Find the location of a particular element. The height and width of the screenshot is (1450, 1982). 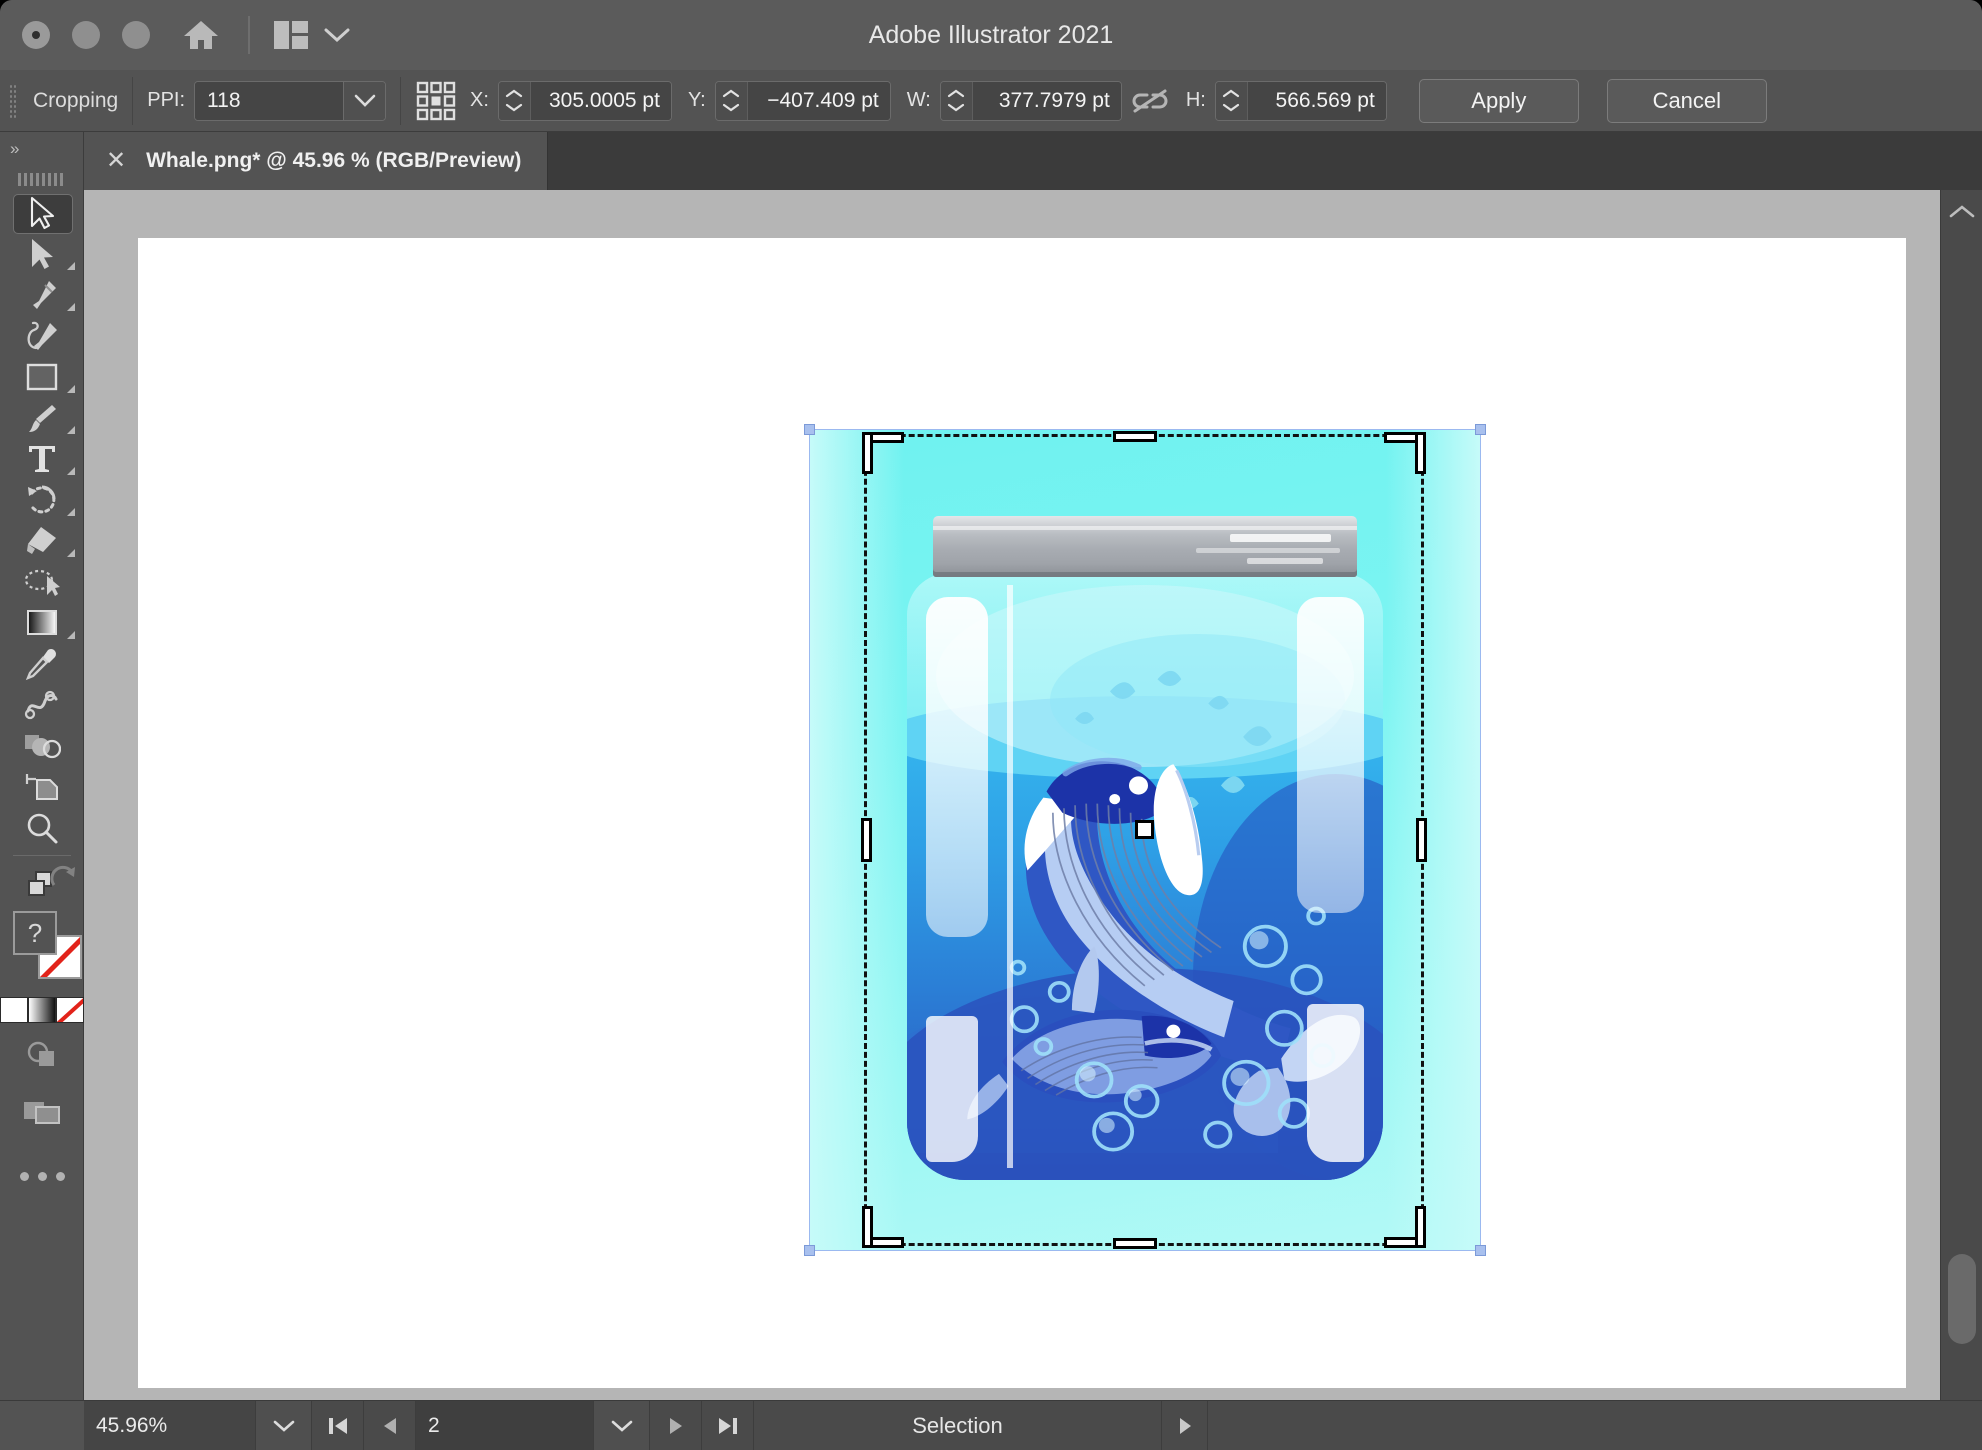

ppi-field: 118 is located at coordinates (290, 100).